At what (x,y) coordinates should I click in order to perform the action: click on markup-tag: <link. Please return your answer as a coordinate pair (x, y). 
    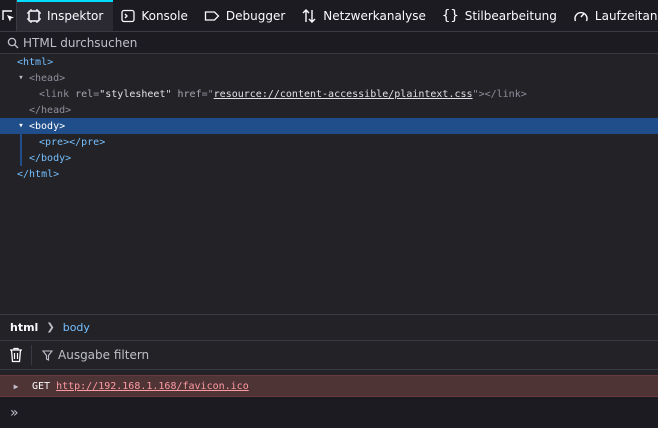
    Looking at the image, I should click on (54, 94).